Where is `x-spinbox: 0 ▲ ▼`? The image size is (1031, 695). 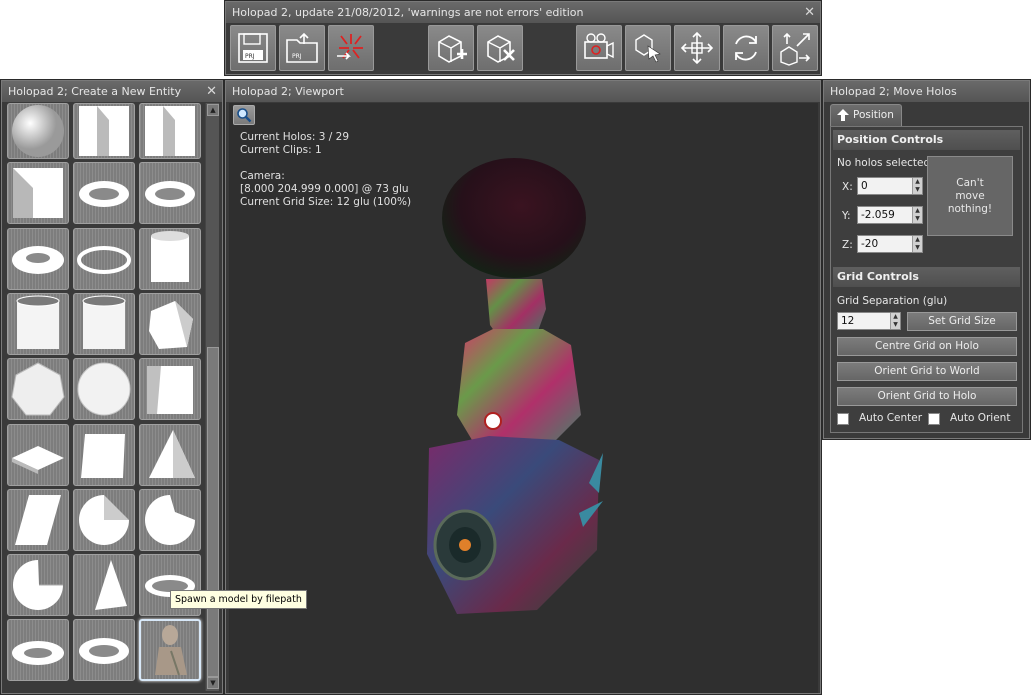
x-spinbox: 0 ▲ ▼ is located at coordinates (890, 186).